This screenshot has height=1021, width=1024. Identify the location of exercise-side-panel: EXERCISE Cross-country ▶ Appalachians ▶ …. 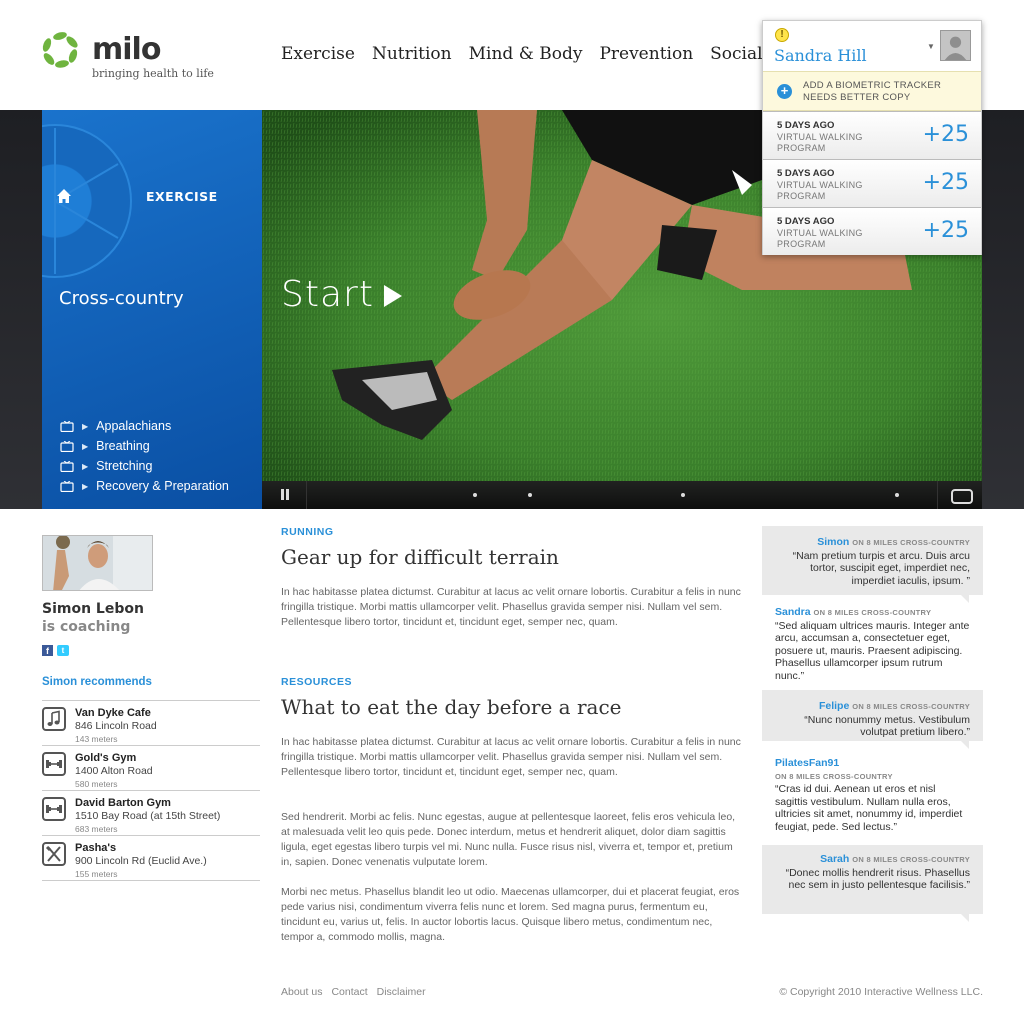
(152, 309).